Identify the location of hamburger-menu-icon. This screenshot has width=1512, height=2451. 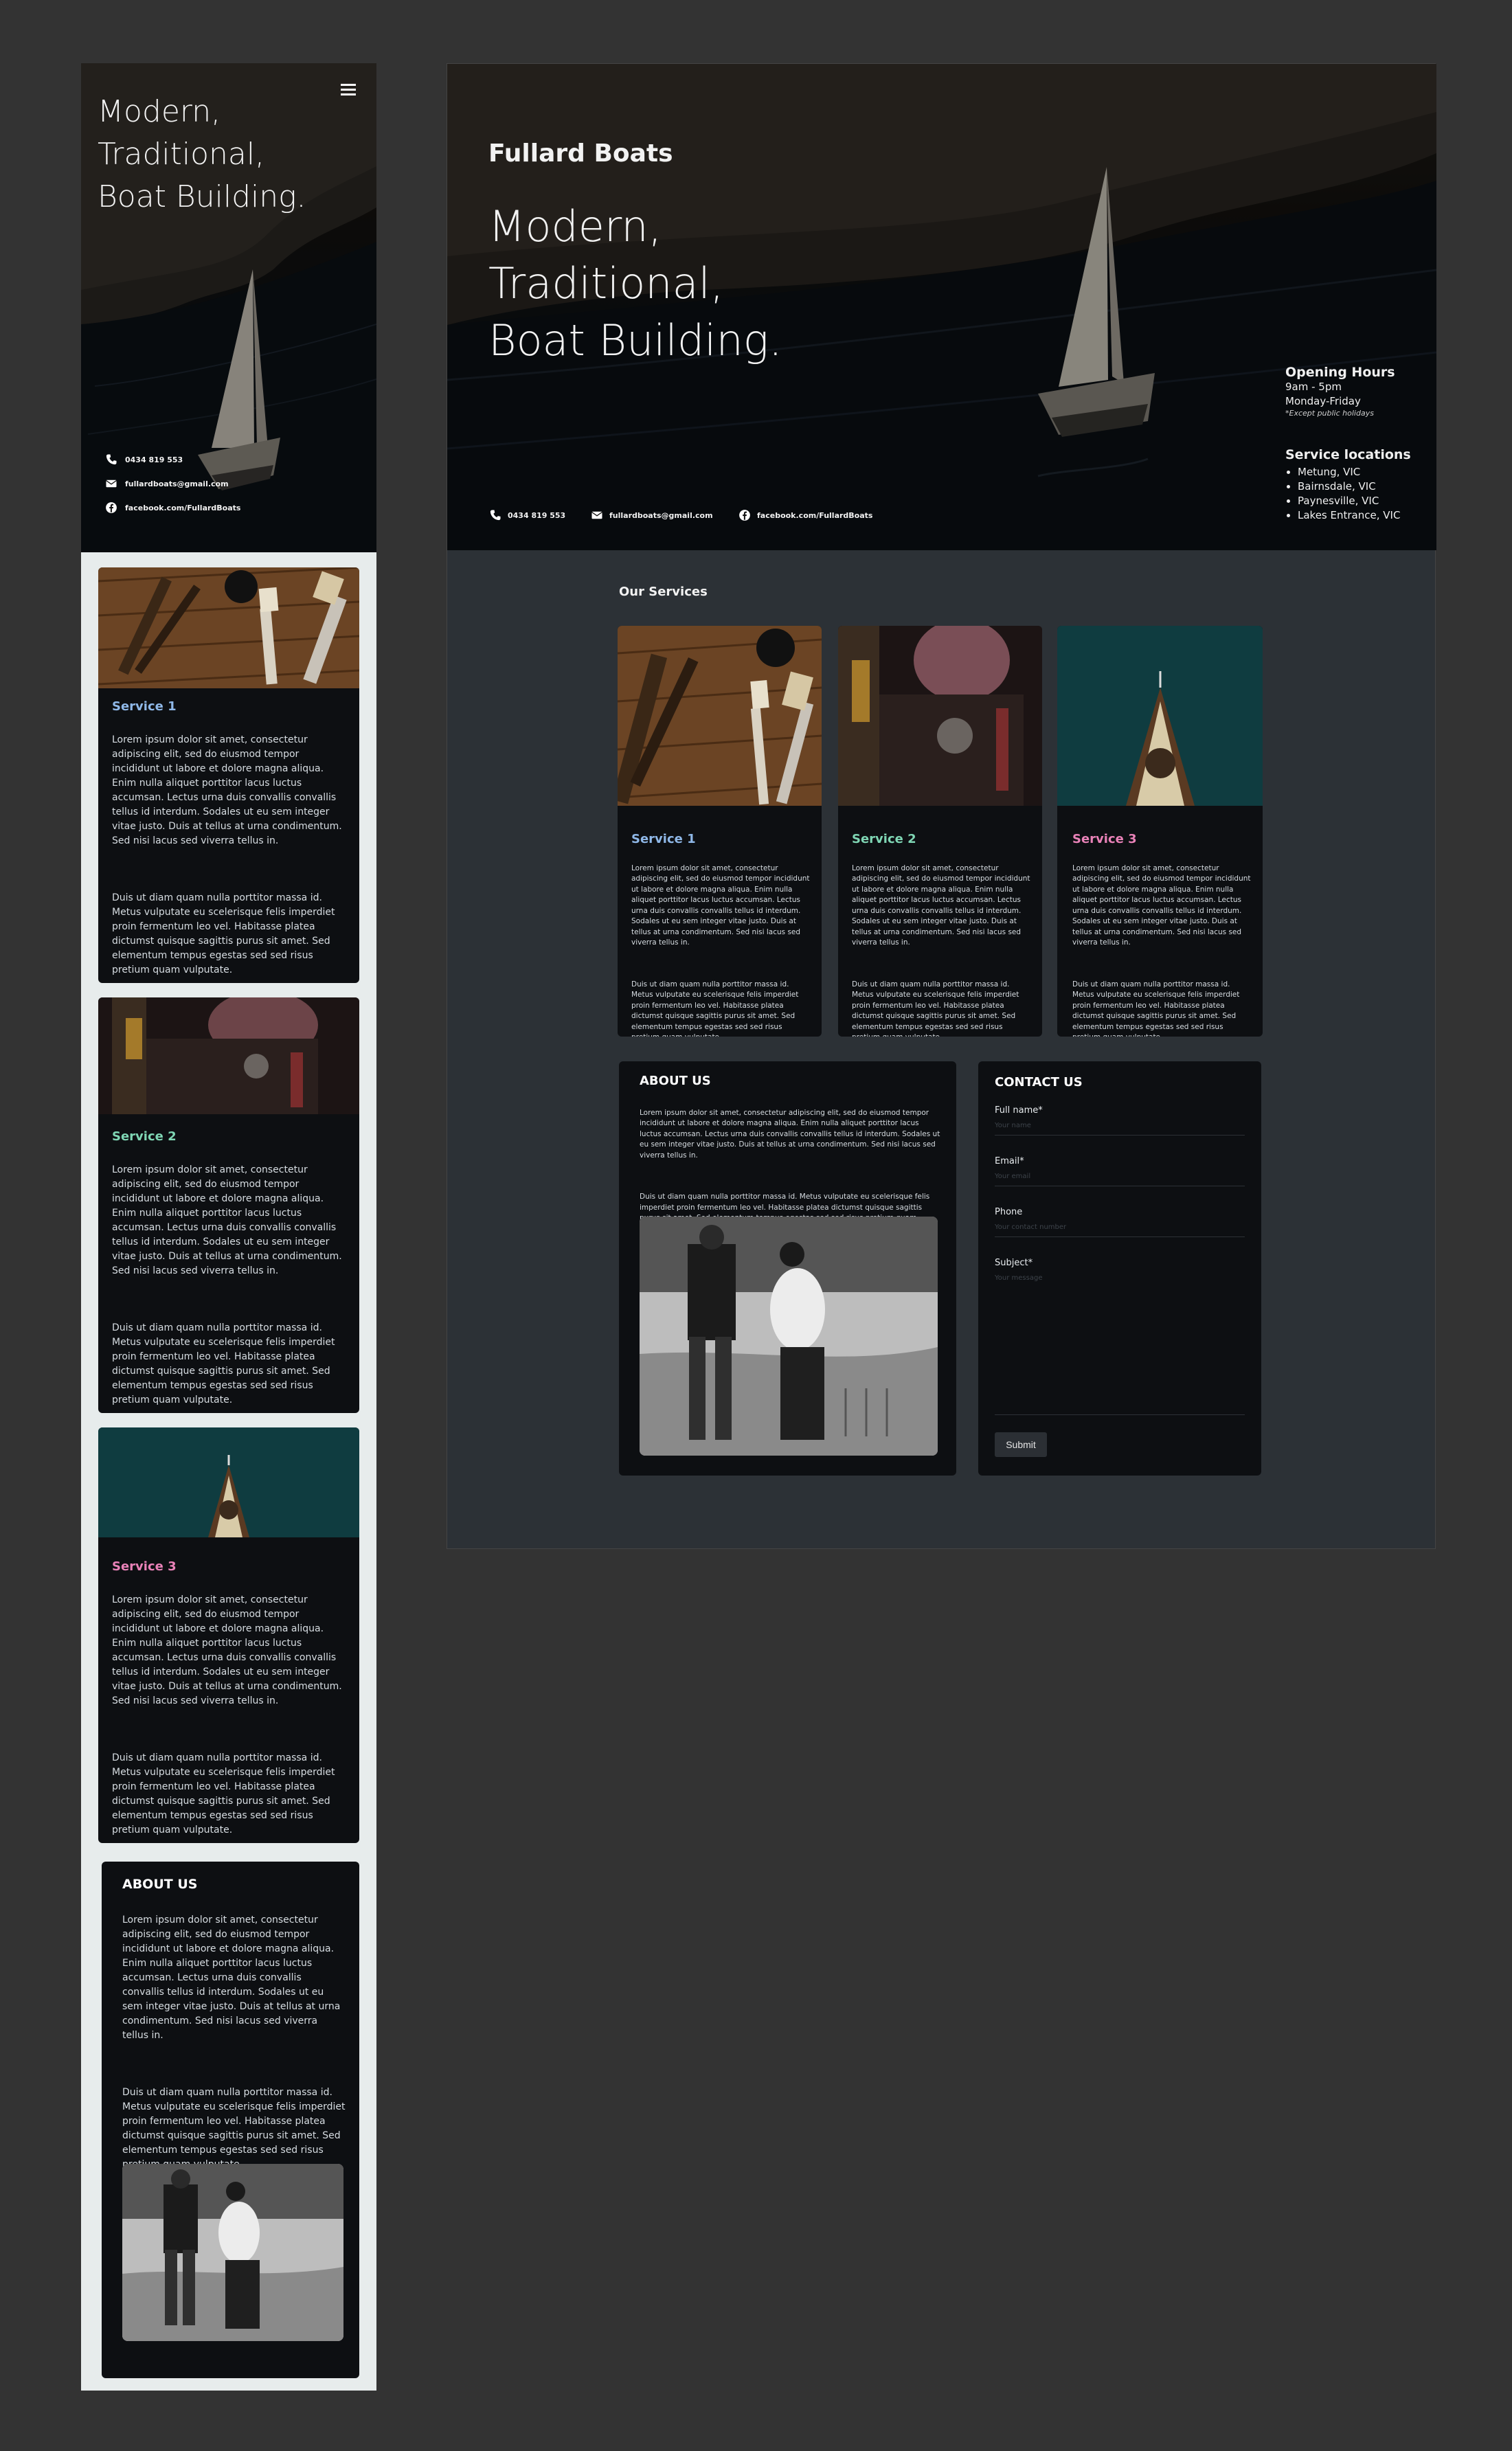
(349, 90).